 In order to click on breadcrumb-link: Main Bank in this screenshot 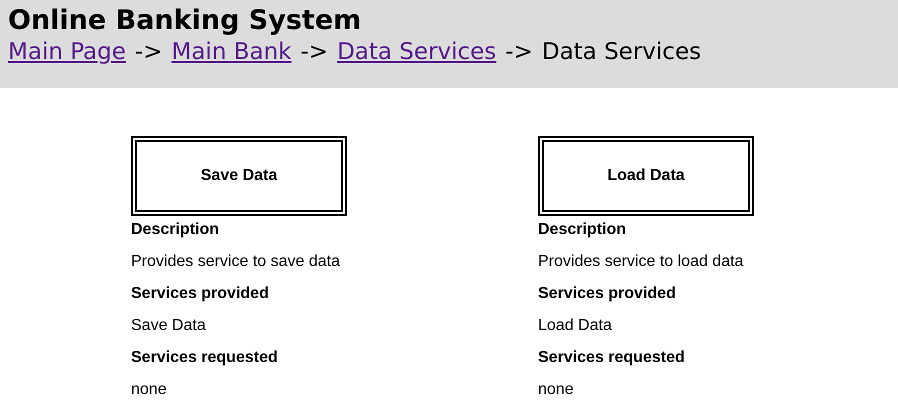, I will do `click(231, 52)`.